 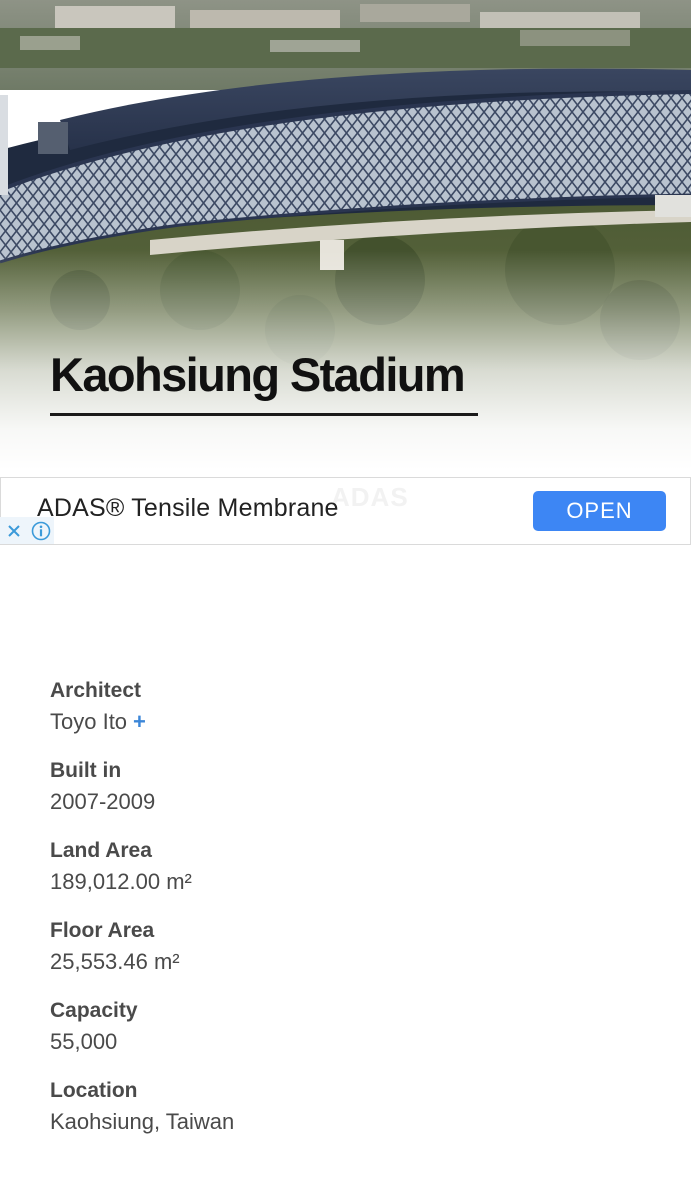 I want to click on info-icon, so click(x=41, y=531).